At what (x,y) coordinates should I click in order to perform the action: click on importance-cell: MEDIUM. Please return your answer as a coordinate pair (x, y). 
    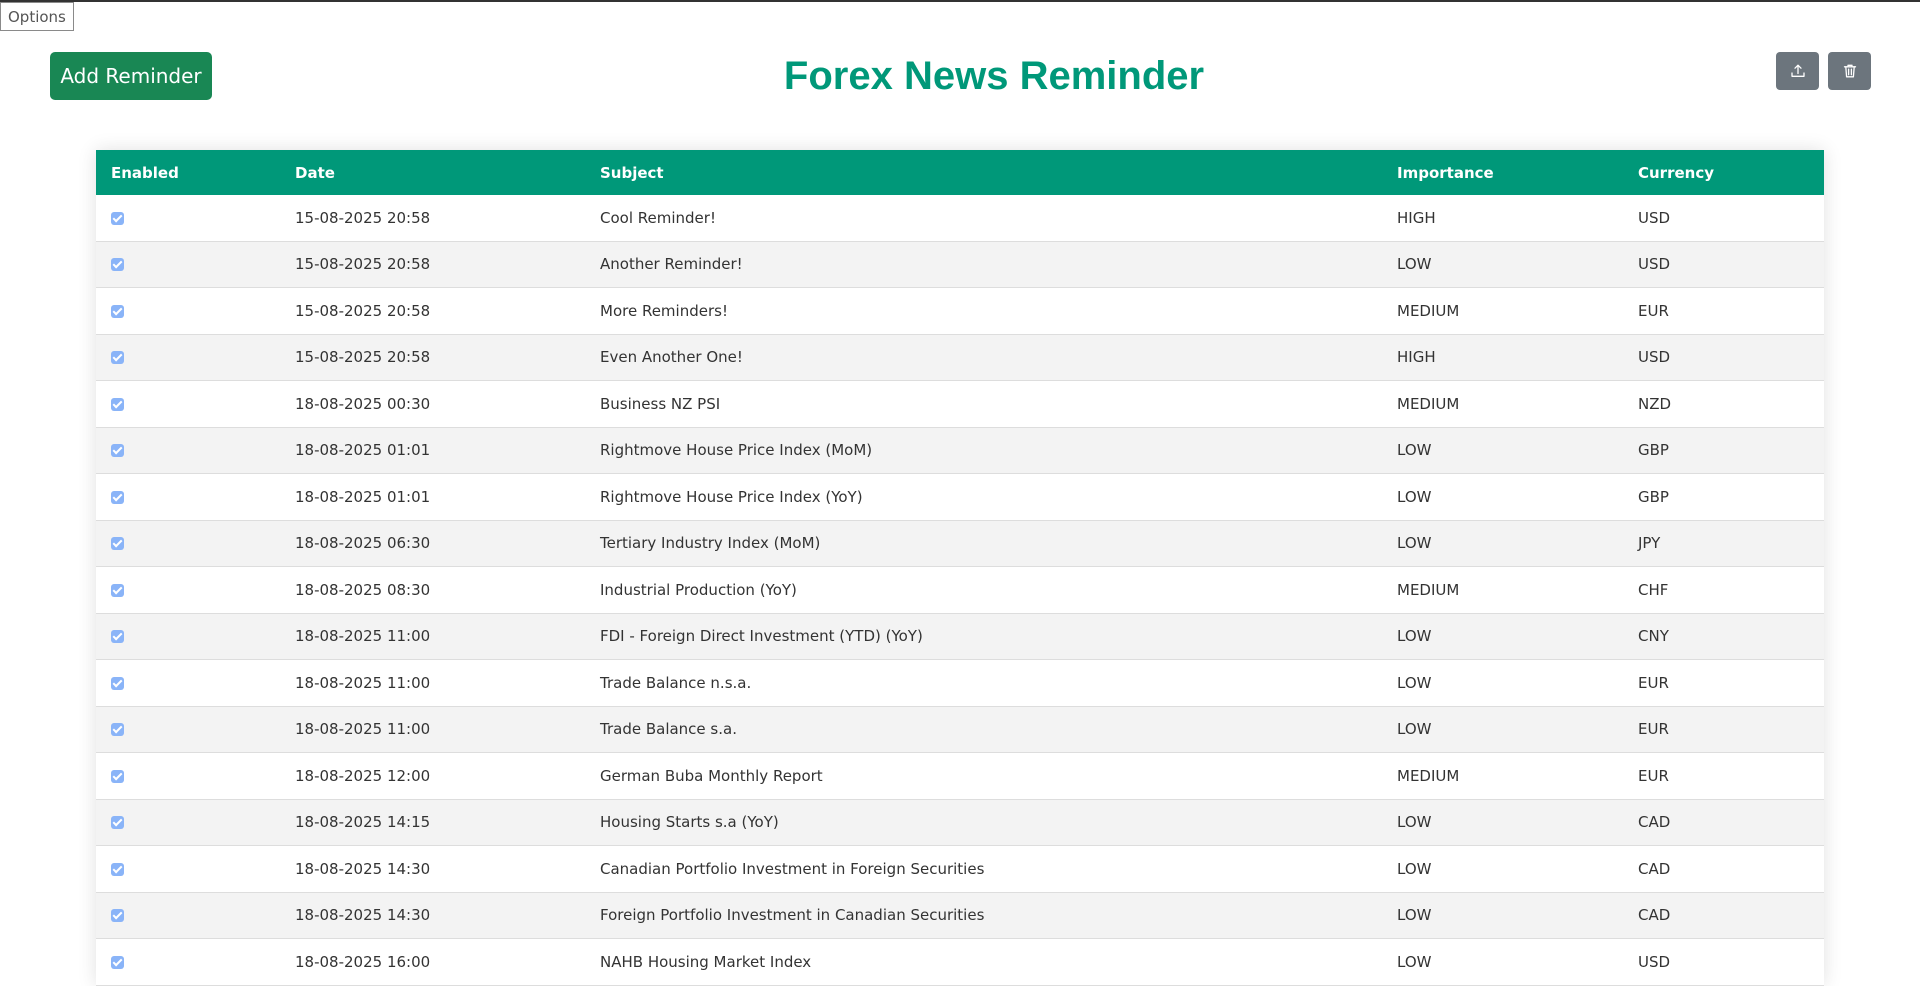
    Looking at the image, I should click on (1502, 404).